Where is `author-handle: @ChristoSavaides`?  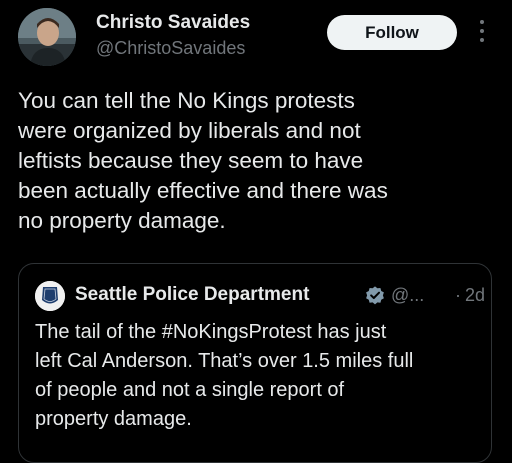
author-handle: @ChristoSavaides is located at coordinates (170, 48).